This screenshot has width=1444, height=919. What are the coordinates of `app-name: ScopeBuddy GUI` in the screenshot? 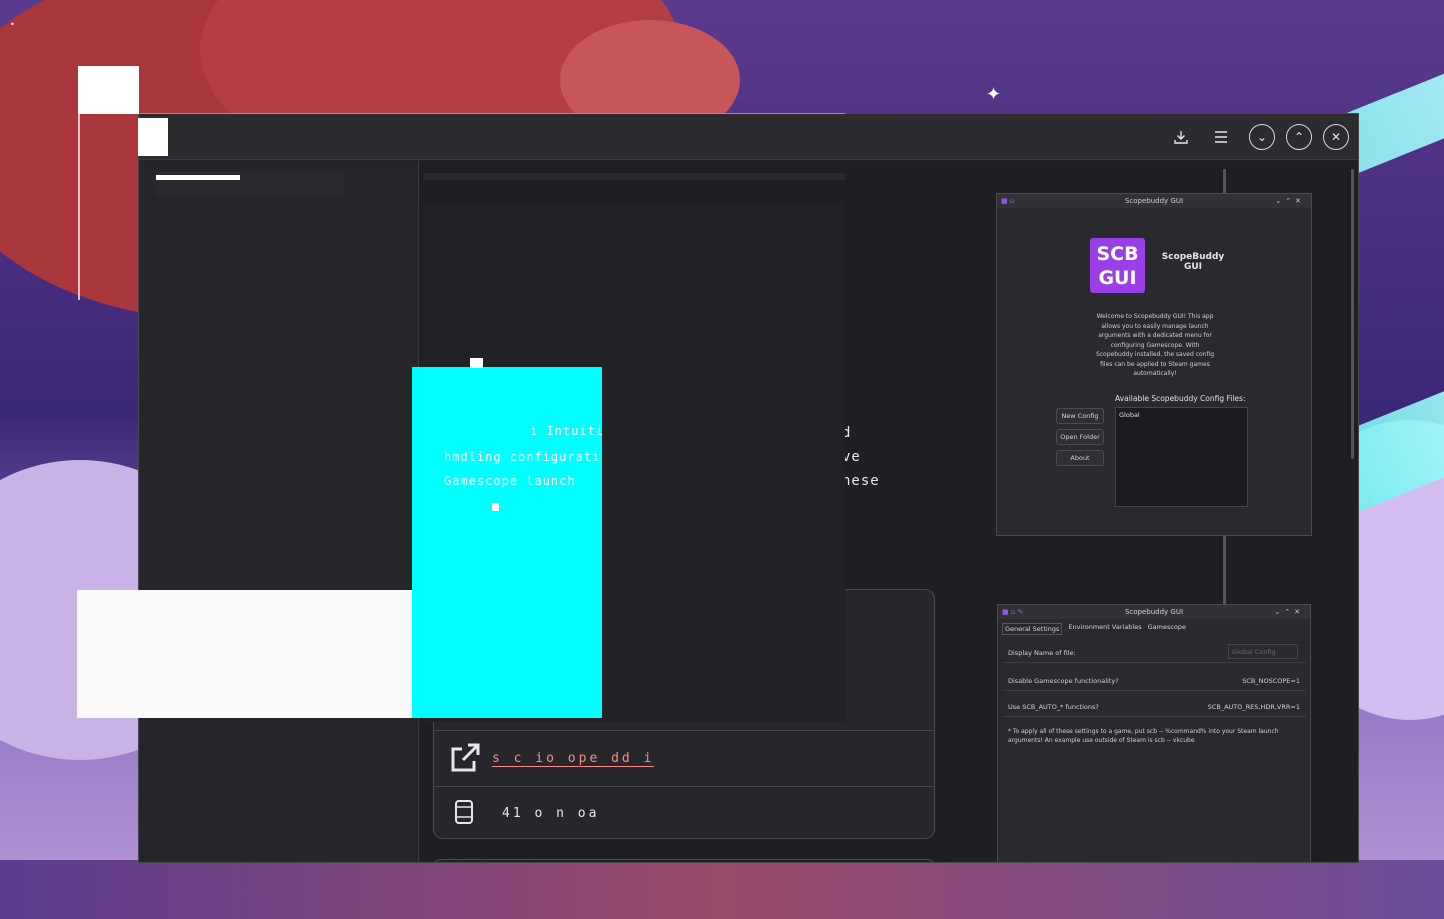 It's located at (1193, 262).